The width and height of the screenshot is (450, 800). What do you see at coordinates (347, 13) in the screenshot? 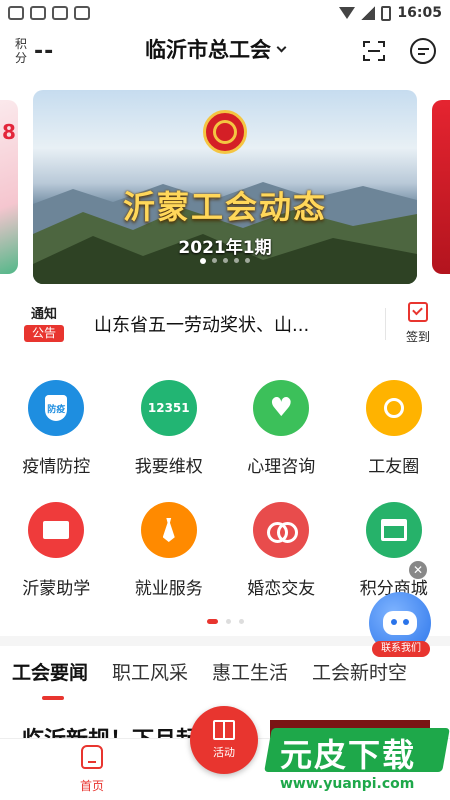
I see `wifi-icon` at bounding box center [347, 13].